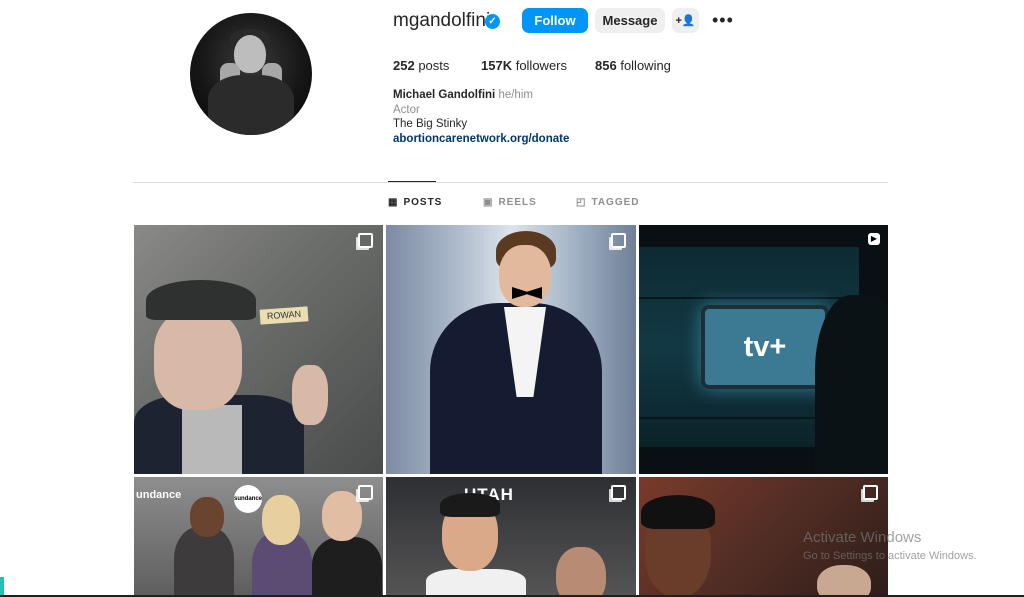 The height and width of the screenshot is (597, 1024). Describe the element at coordinates (310, 395) in the screenshot. I see `photo-hand` at that location.